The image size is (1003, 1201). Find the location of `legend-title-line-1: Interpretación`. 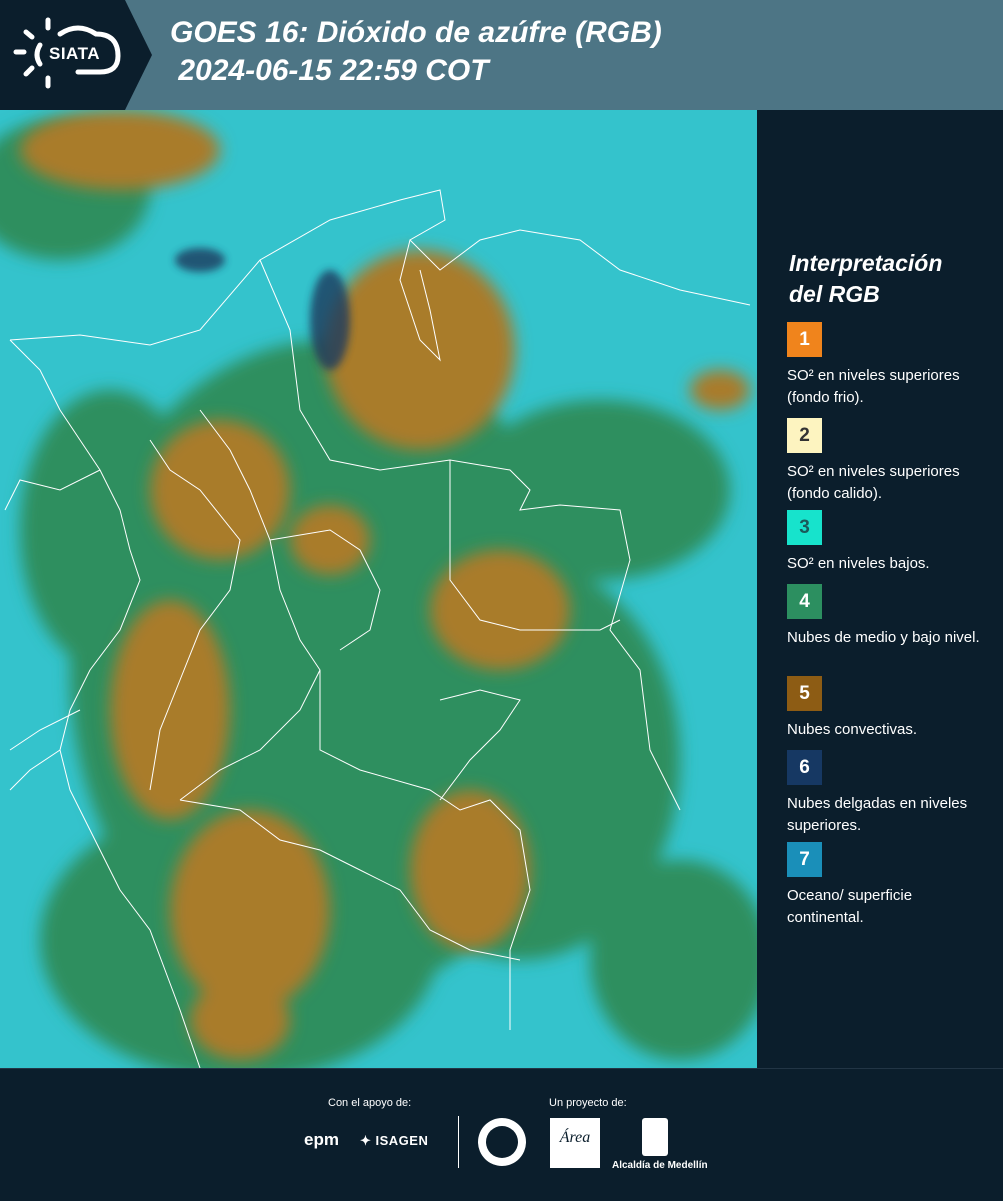

legend-title-line-1: Interpretación is located at coordinates (866, 263).